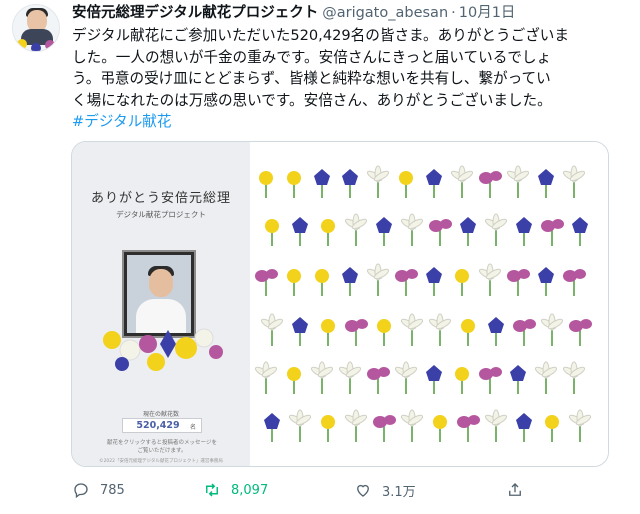 The width and height of the screenshot is (640, 514). What do you see at coordinates (160, 198) in the screenshot?
I see `card-title: ありがとう安倍元総理` at bounding box center [160, 198].